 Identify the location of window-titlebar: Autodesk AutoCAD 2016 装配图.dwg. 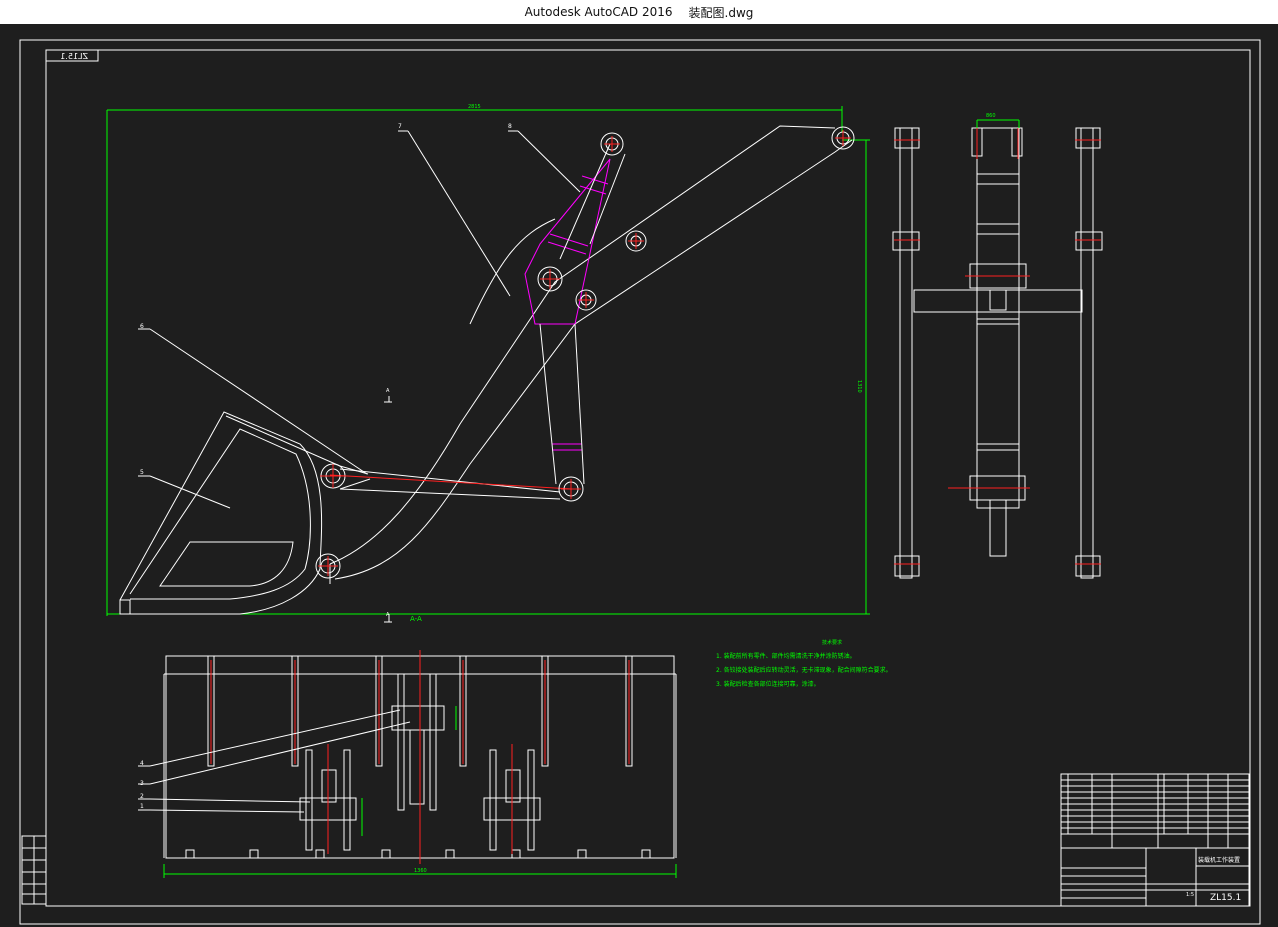
(639, 12).